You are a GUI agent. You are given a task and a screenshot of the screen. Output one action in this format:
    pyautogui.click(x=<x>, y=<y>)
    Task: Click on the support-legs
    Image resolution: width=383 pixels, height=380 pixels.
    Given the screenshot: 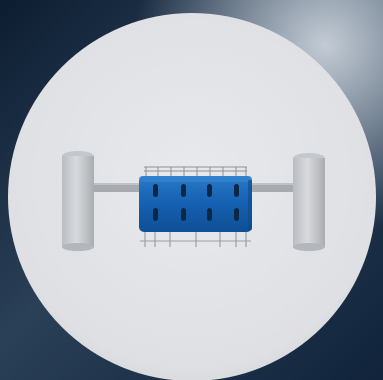 What is the action you would take?
    pyautogui.click(x=195, y=238)
    